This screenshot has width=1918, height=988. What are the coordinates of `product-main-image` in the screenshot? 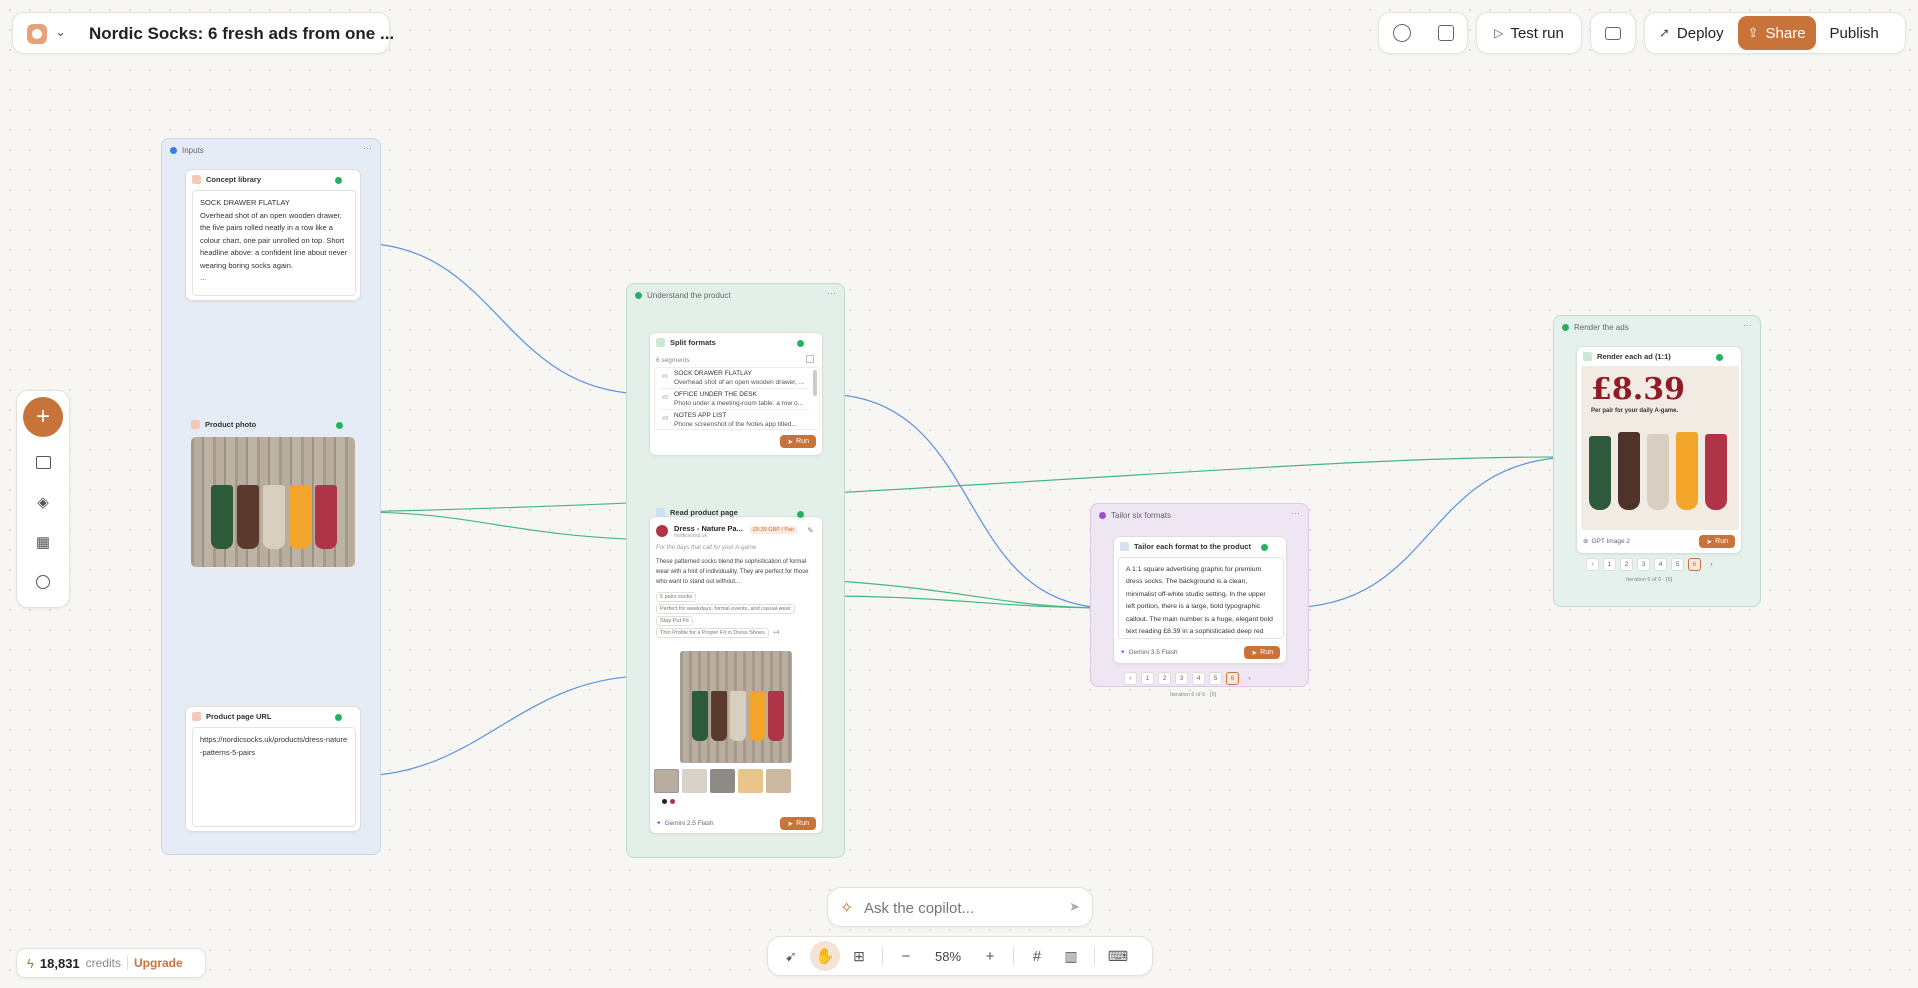 It's located at (736, 707).